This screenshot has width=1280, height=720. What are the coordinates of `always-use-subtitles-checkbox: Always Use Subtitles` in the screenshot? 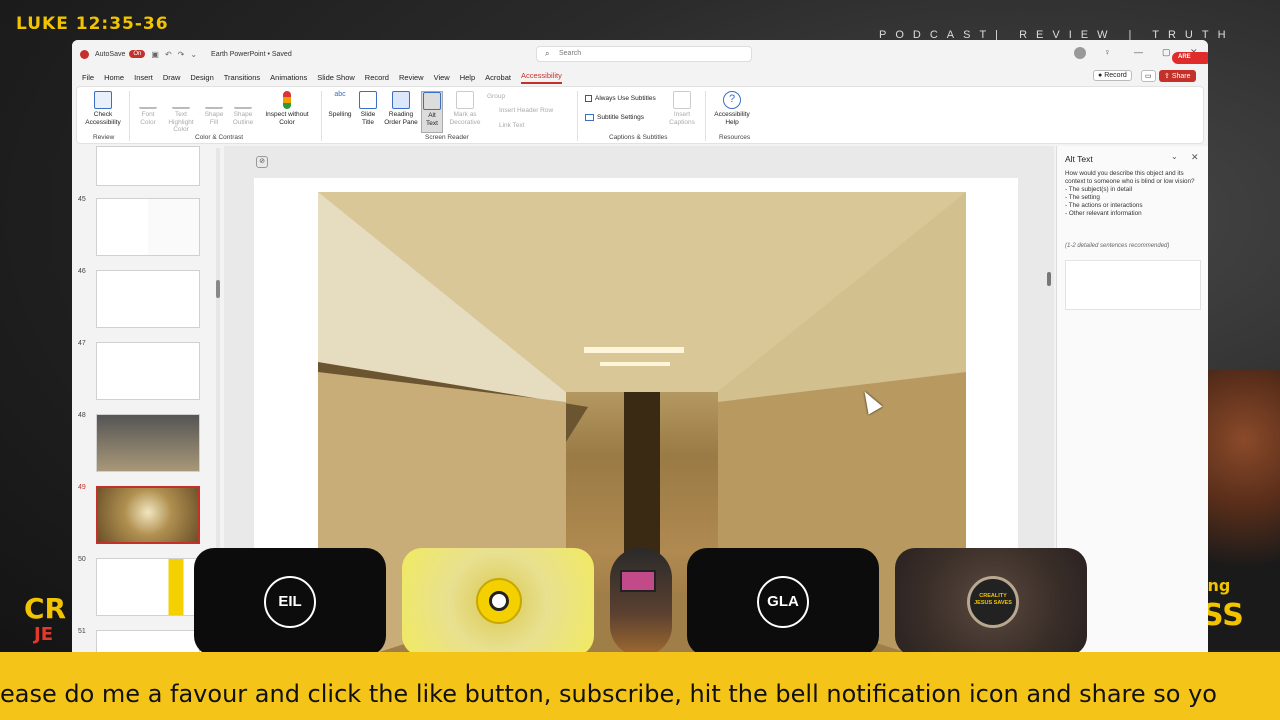 It's located at (620, 99).